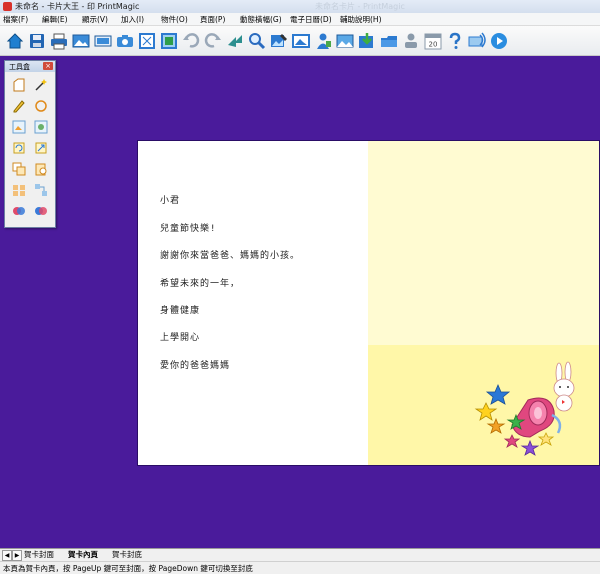 The height and width of the screenshot is (574, 600). I want to click on color-tool-icon, so click(19, 211).